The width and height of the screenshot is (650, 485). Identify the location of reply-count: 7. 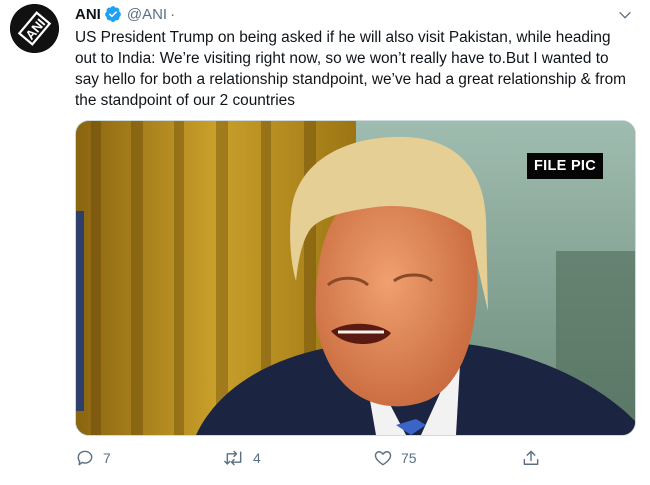
(107, 458).